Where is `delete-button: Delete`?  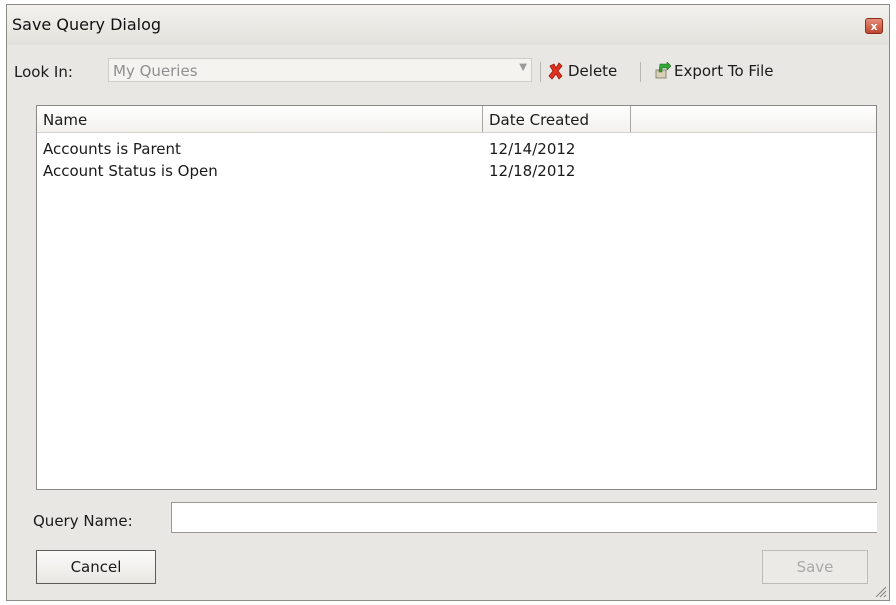 delete-button: Delete is located at coordinates (582, 71).